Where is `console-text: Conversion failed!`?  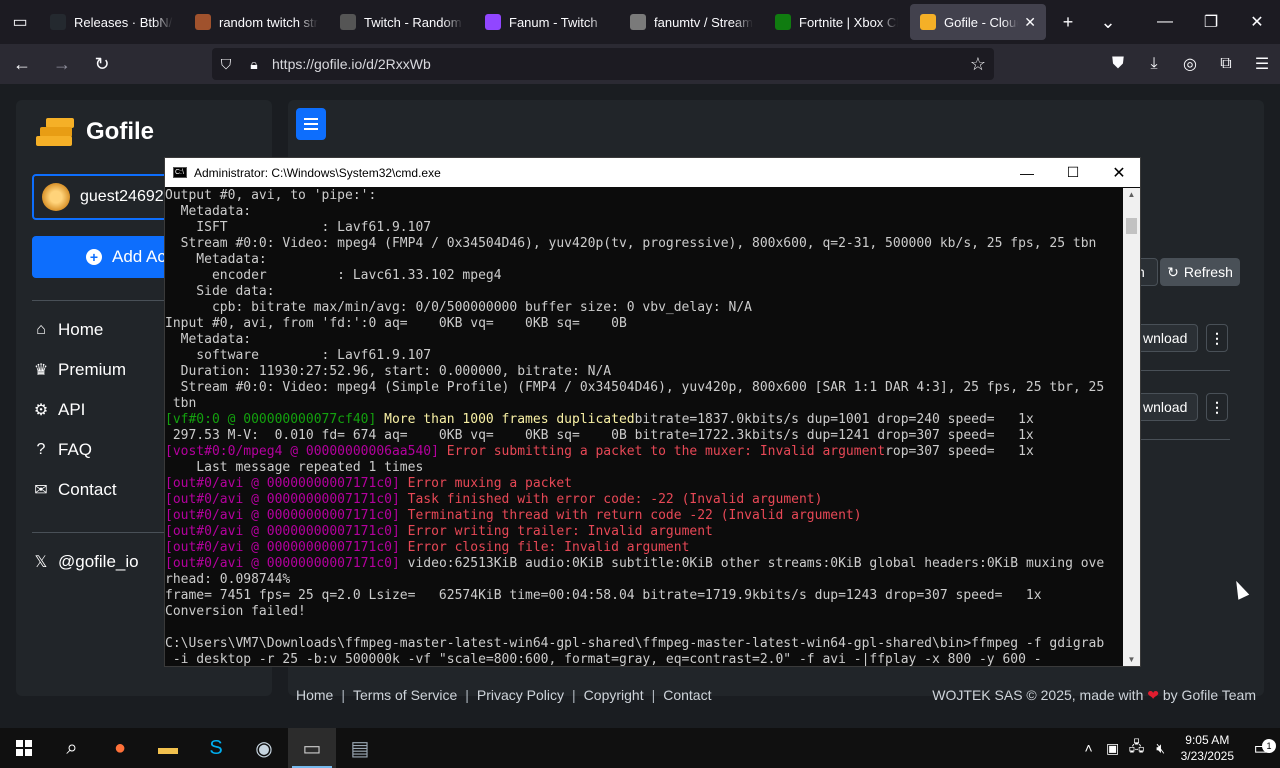 console-text: Conversion failed! is located at coordinates (235, 611).